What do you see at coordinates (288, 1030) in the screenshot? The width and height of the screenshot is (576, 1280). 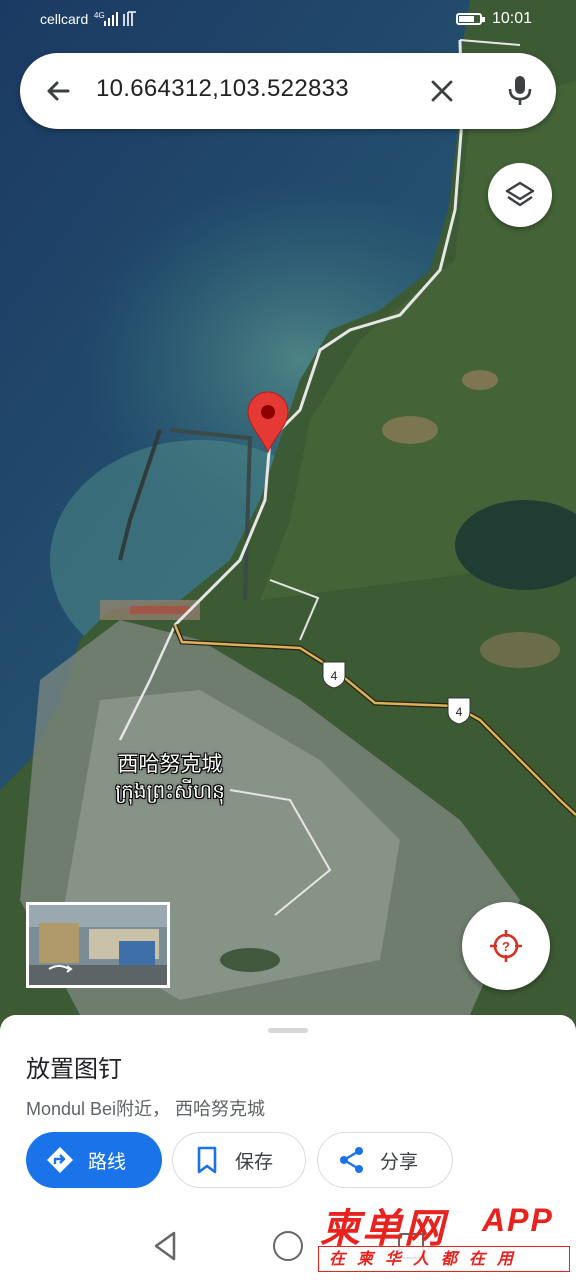 I see `sheet-drag-handle` at bounding box center [288, 1030].